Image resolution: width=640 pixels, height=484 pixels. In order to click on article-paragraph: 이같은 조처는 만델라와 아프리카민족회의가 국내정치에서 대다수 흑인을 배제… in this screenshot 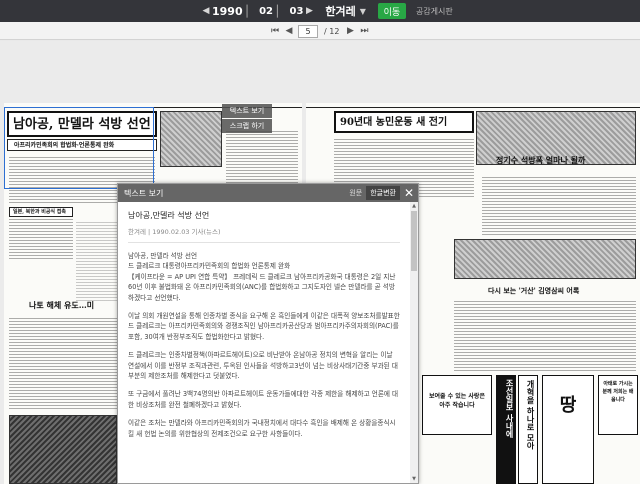, I will do `click(262, 428)`.